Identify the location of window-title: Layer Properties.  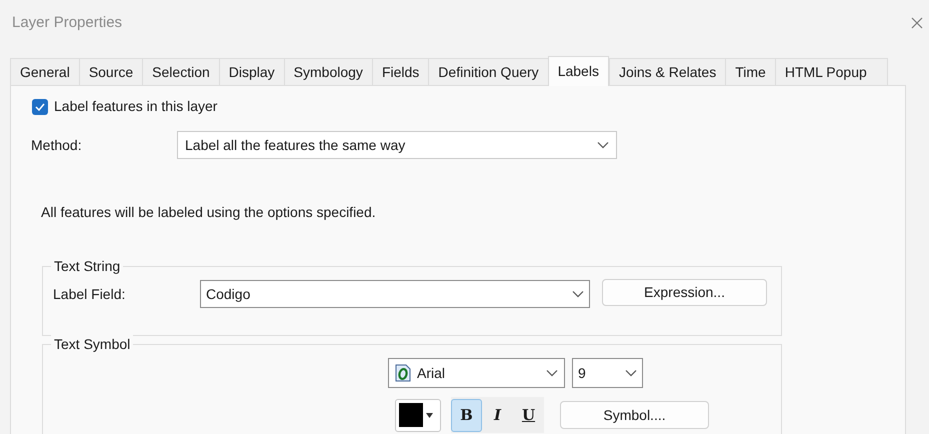
(67, 22).